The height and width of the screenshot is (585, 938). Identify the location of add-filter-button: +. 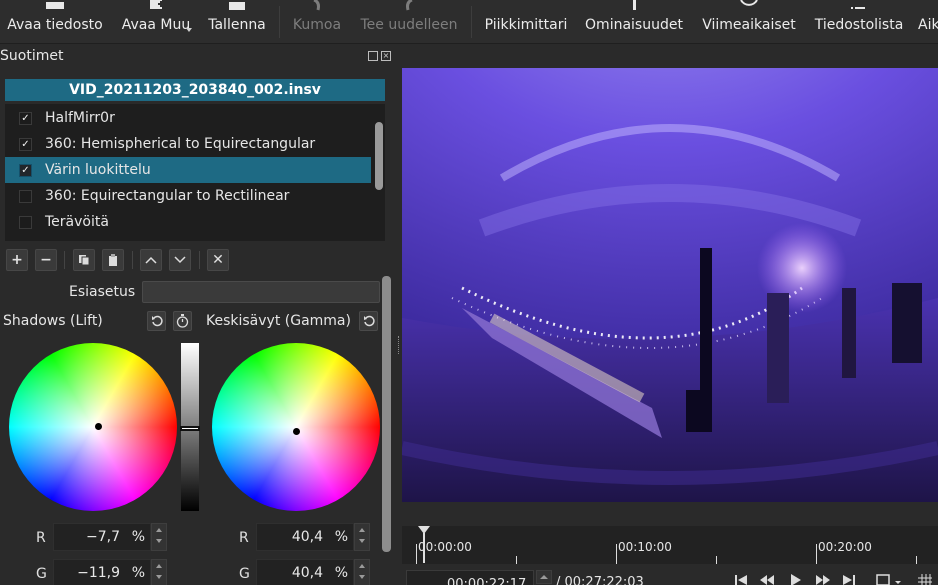
(17, 260).